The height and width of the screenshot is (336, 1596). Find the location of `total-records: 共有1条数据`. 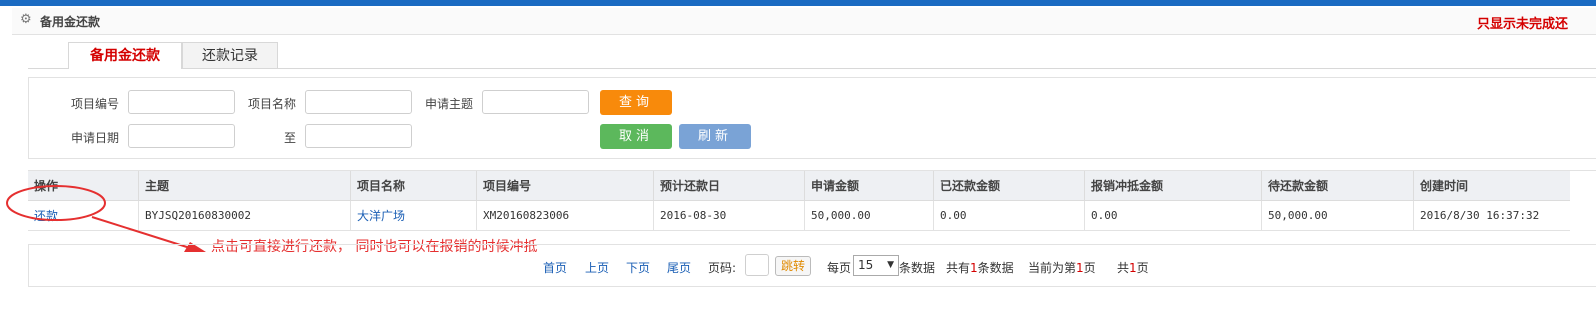

total-records: 共有1条数据 is located at coordinates (980, 268).